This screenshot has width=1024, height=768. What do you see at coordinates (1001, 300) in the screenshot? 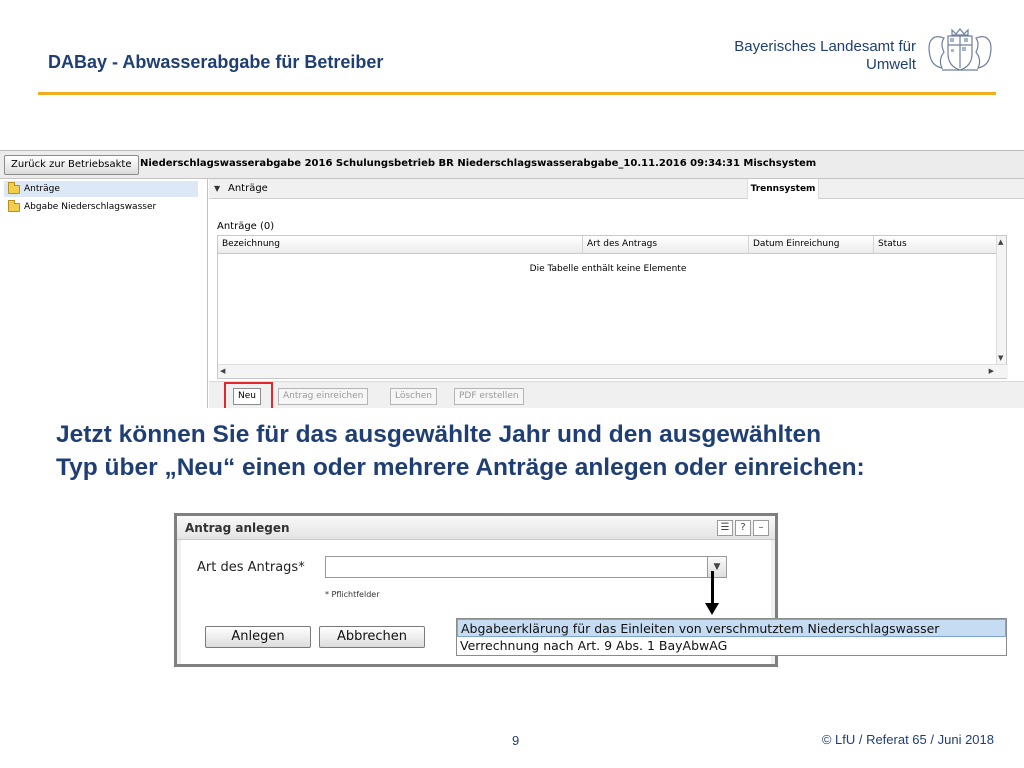
I see `vertical-scrollbar: ▲ ▼` at bounding box center [1001, 300].